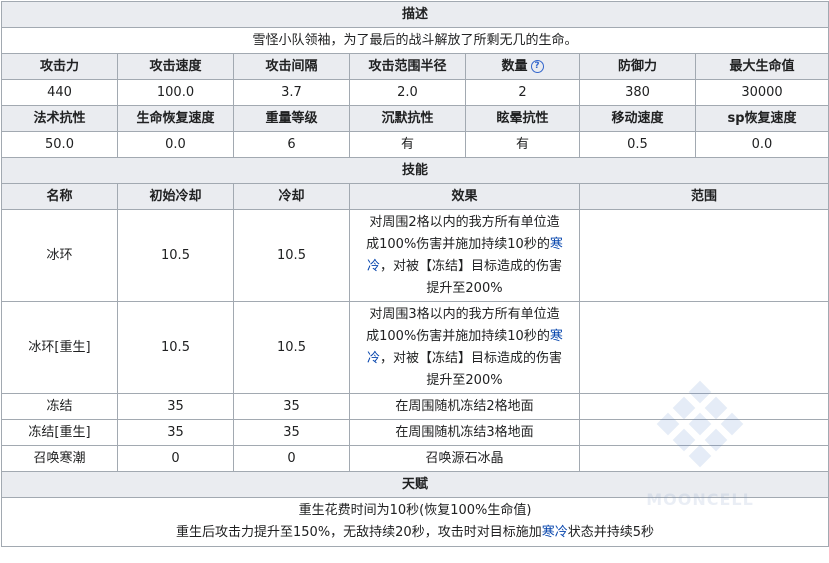  What do you see at coordinates (703, 196) in the screenshot?
I see `skill-col-range: 范围` at bounding box center [703, 196].